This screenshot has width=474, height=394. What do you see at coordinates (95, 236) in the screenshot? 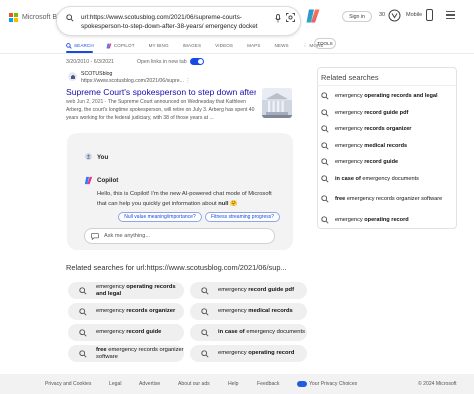
I see `chat-bubble-icon` at bounding box center [95, 236].